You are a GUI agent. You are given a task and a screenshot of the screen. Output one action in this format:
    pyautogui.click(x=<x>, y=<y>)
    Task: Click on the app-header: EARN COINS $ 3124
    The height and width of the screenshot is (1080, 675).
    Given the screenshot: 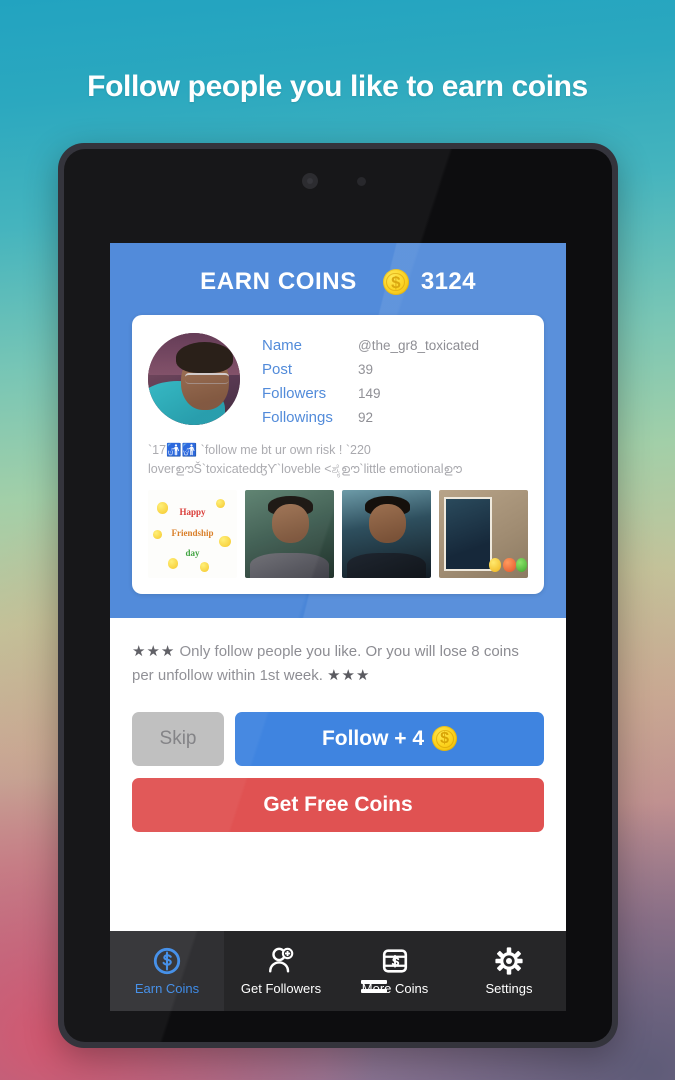 What is the action you would take?
    pyautogui.click(x=338, y=279)
    